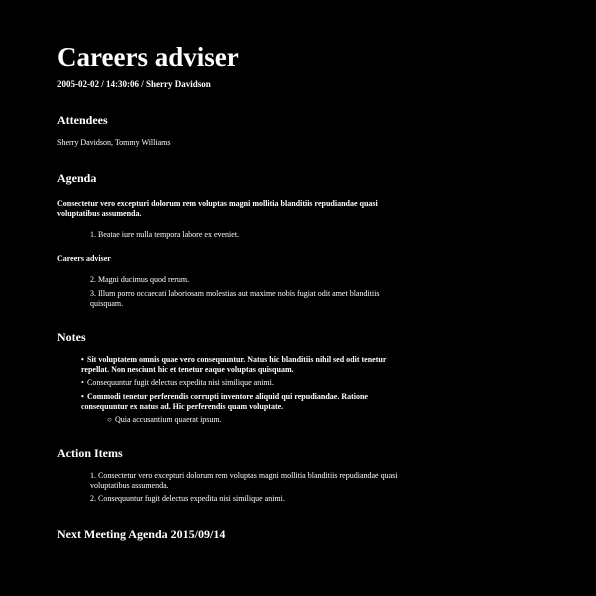  I want to click on page-title: Careers adviser, so click(148, 57).